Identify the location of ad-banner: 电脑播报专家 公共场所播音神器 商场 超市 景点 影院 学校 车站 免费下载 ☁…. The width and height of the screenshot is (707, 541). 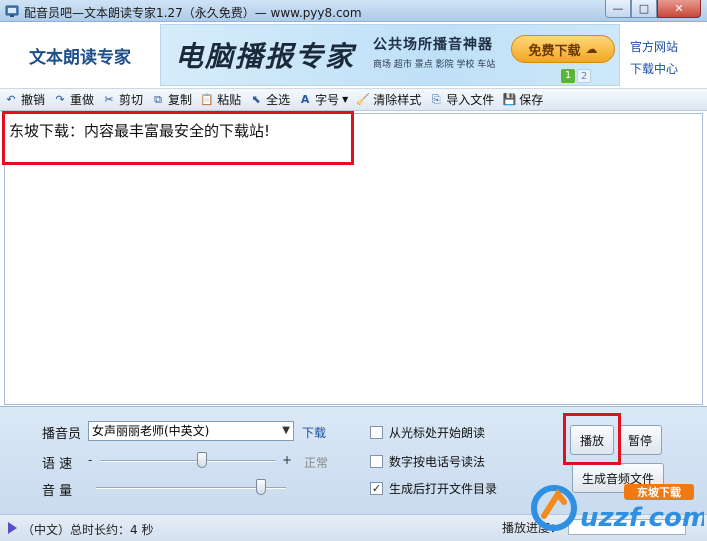
(390, 55).